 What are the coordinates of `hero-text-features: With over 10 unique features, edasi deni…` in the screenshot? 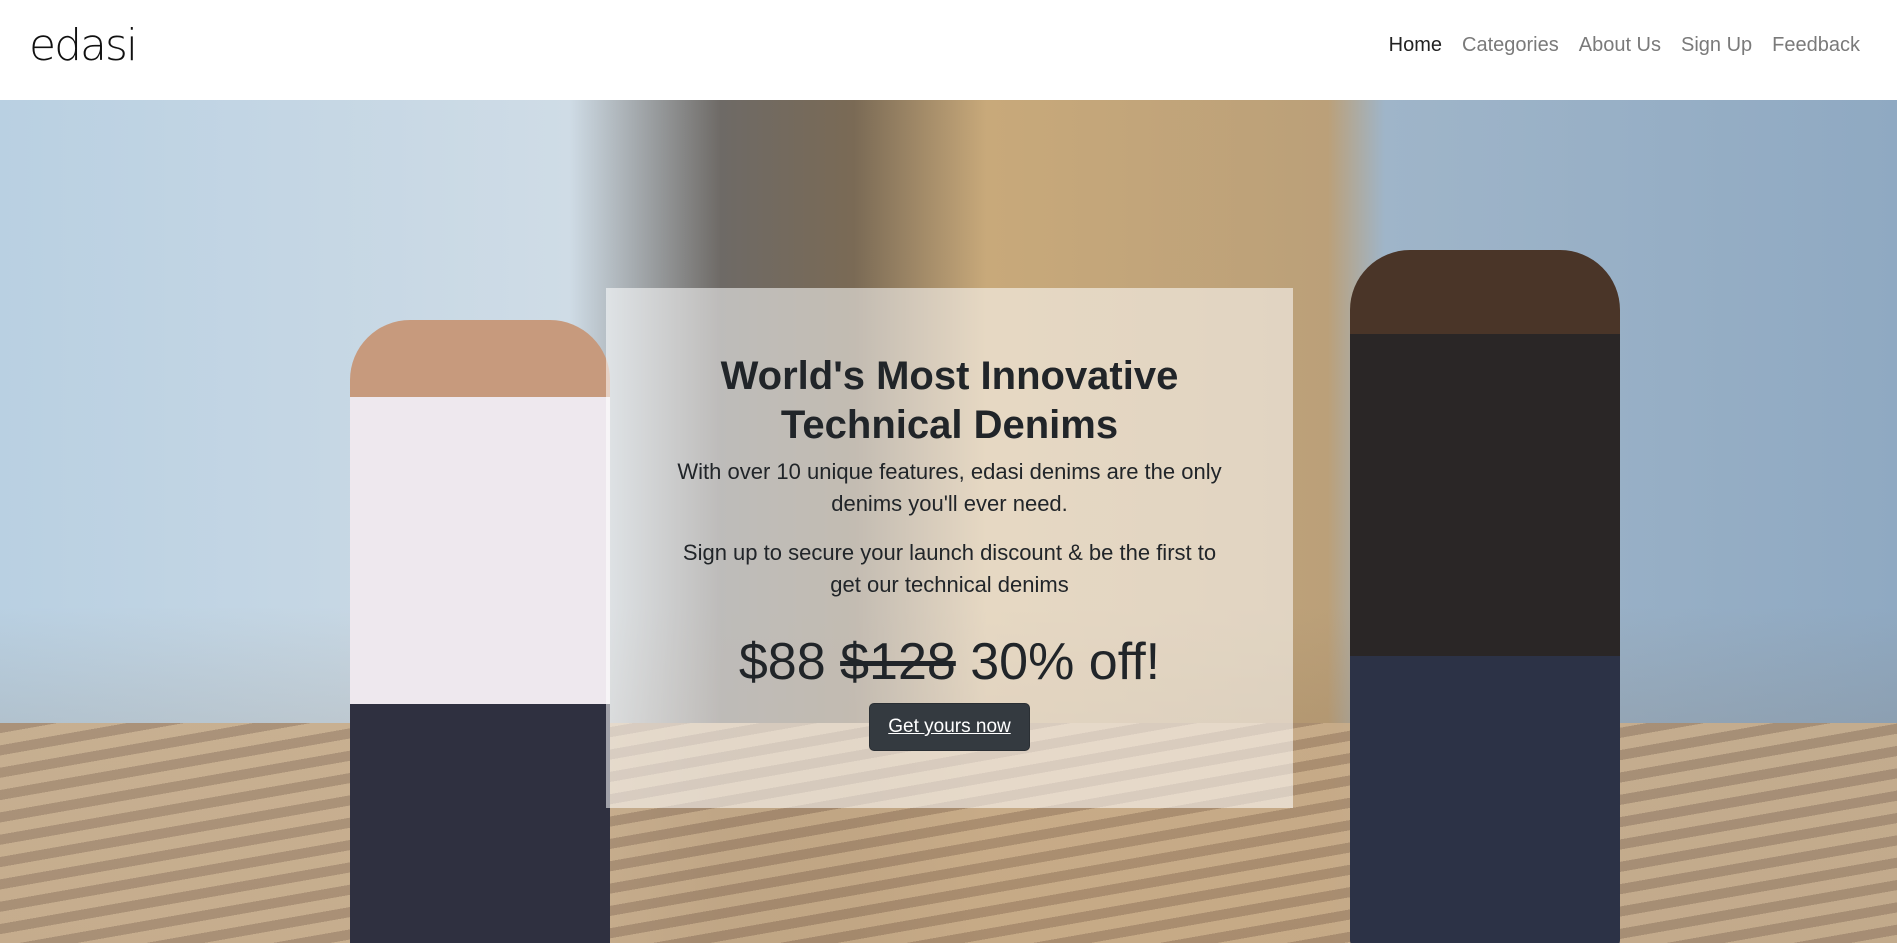 It's located at (949, 487).